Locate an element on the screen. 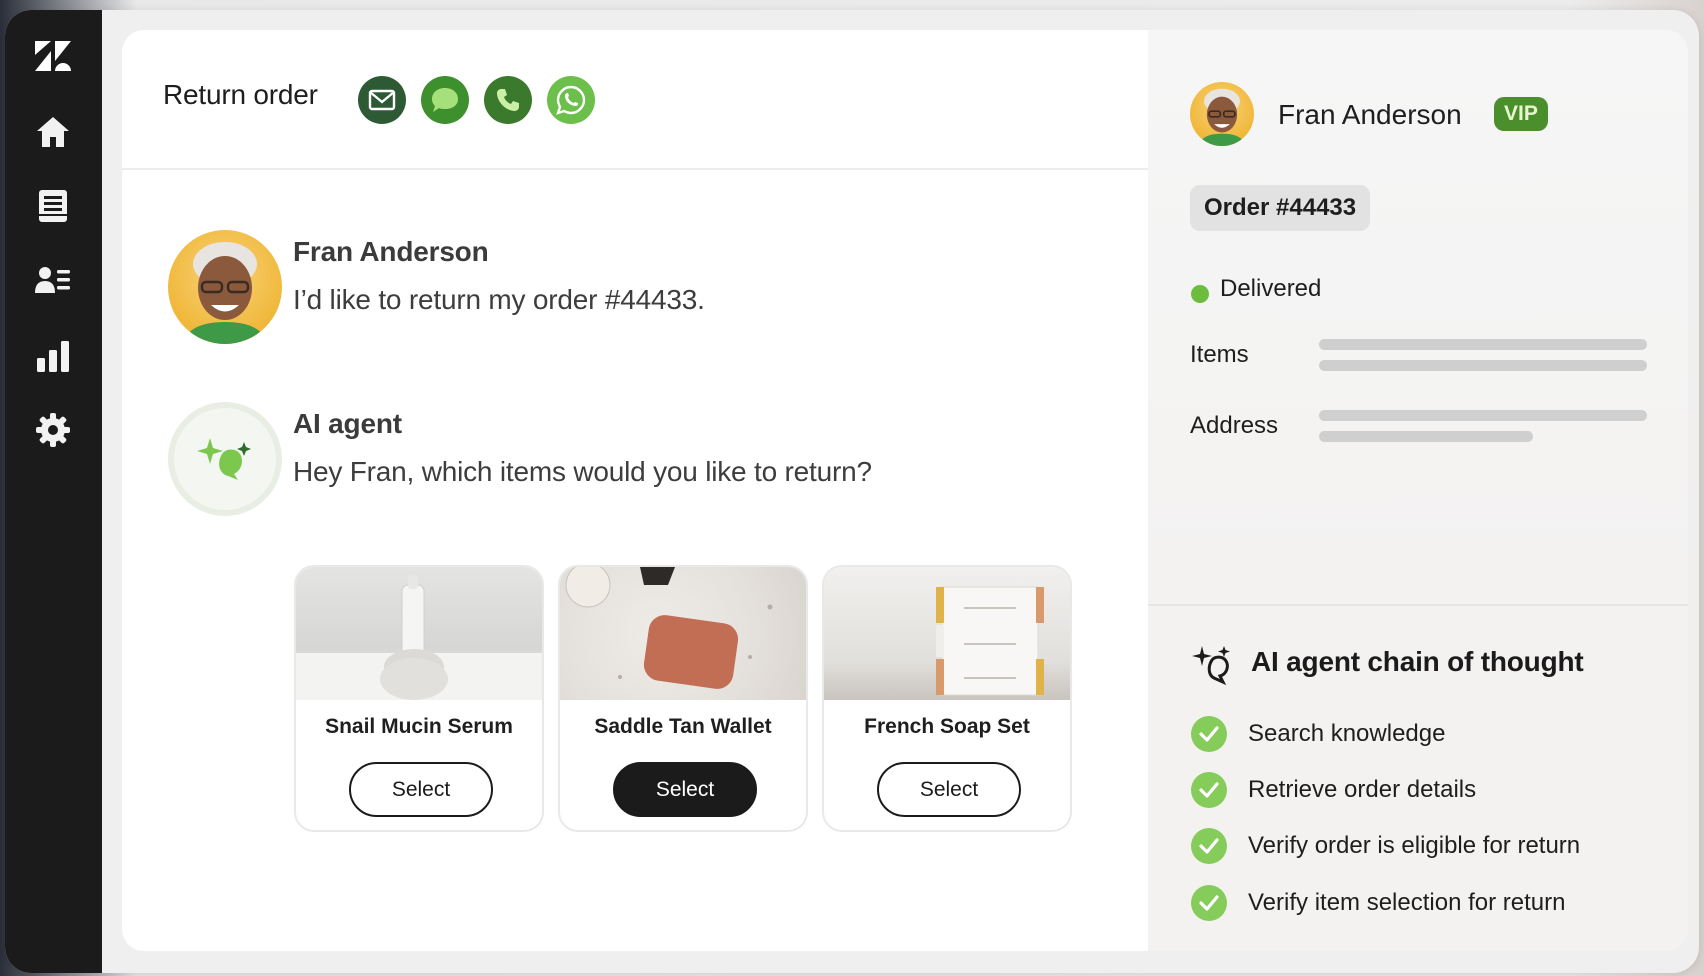 The image size is (1704, 976). divider is located at coordinates (1418, 605).